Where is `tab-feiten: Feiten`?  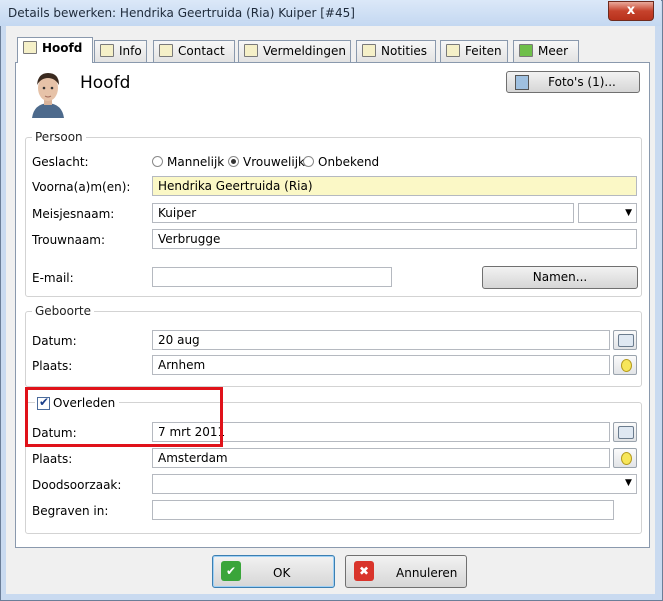
tab-feiten: Feiten is located at coordinates (474, 51).